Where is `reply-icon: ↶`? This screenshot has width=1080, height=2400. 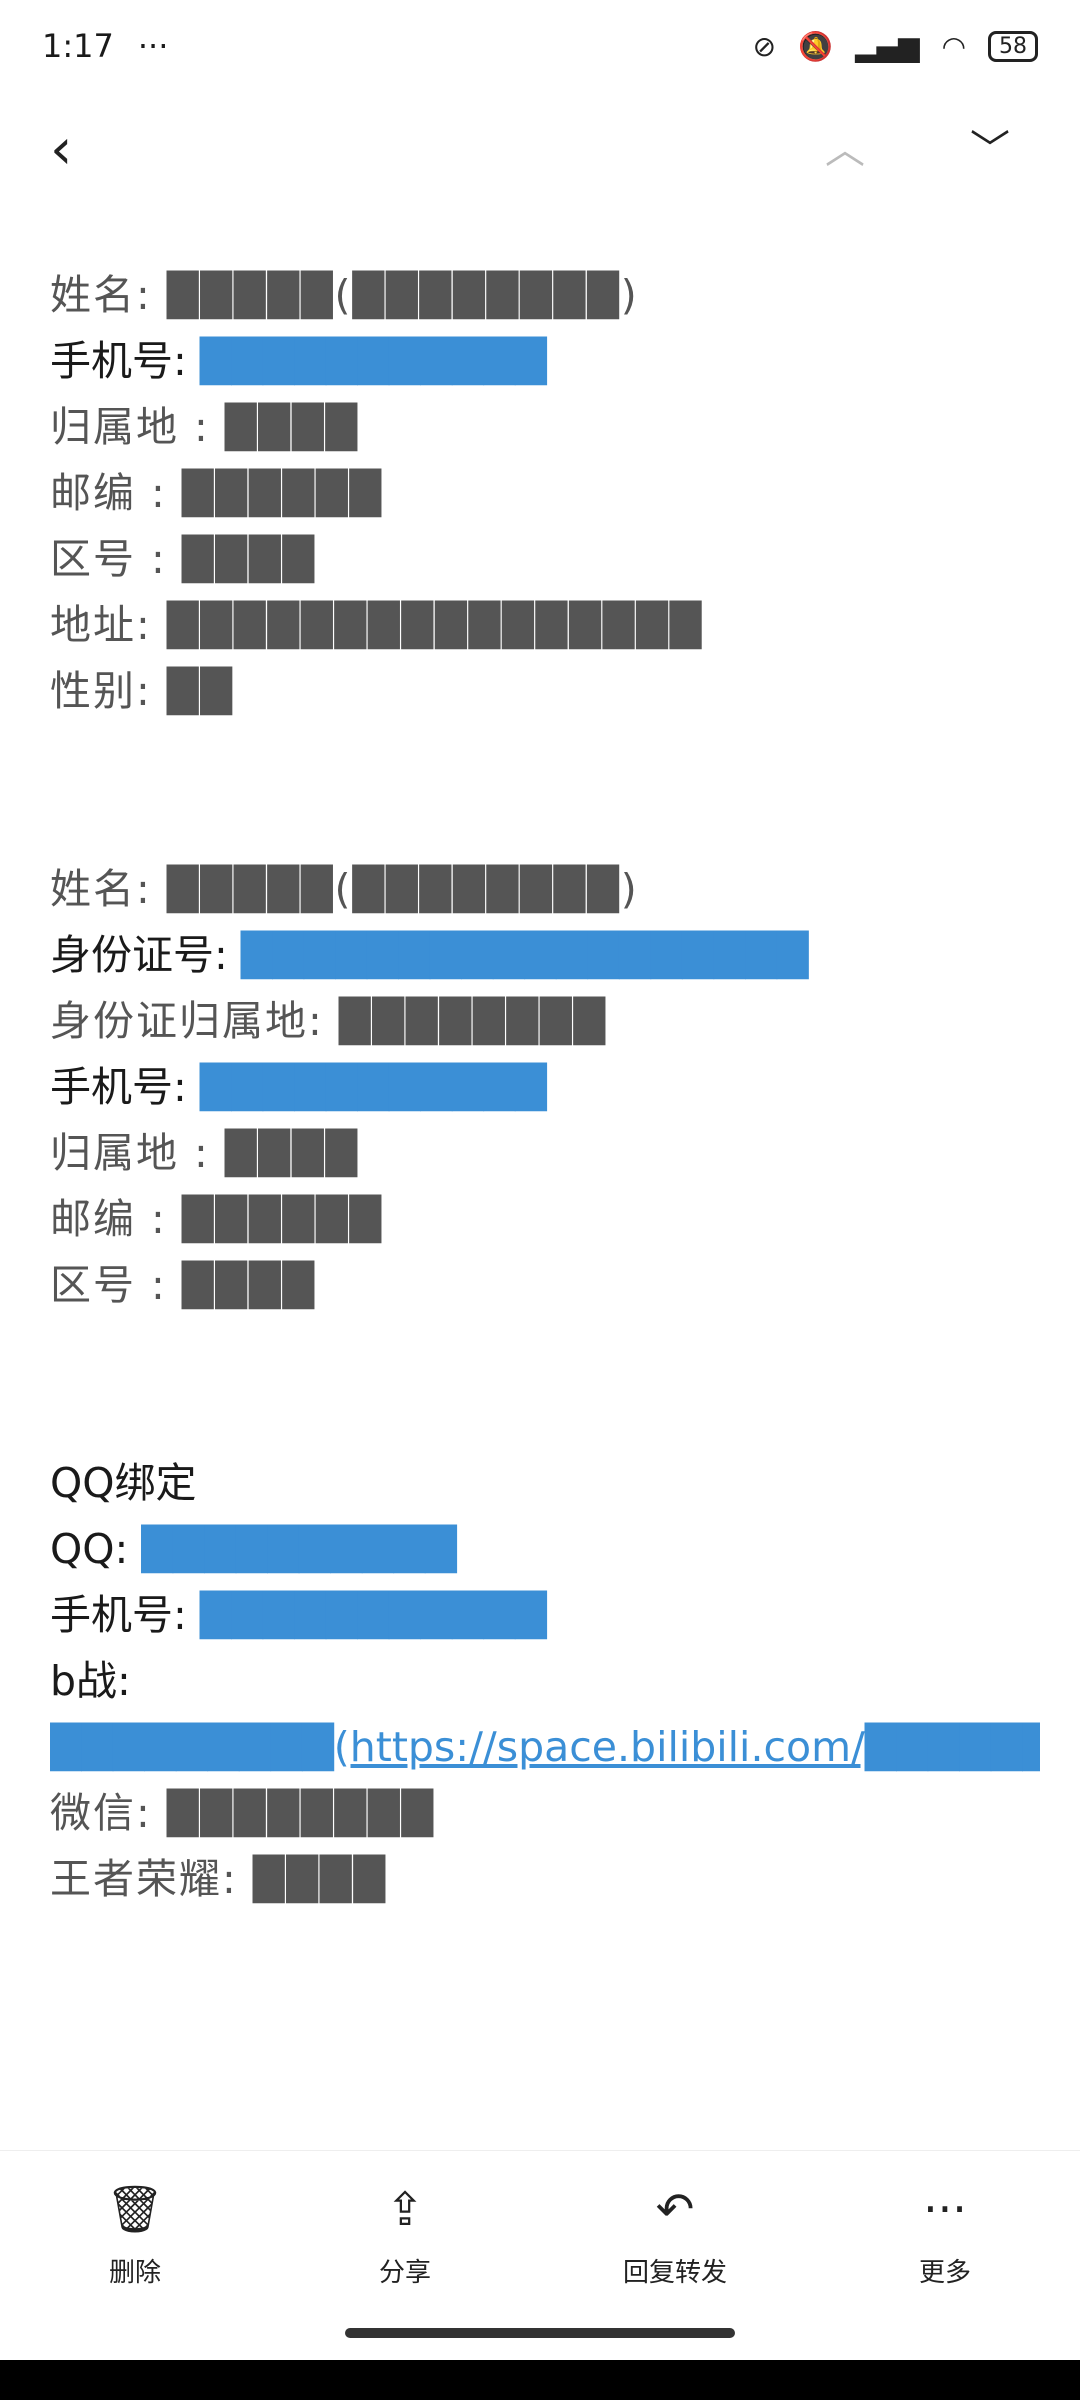 reply-icon: ↶ is located at coordinates (675, 2208).